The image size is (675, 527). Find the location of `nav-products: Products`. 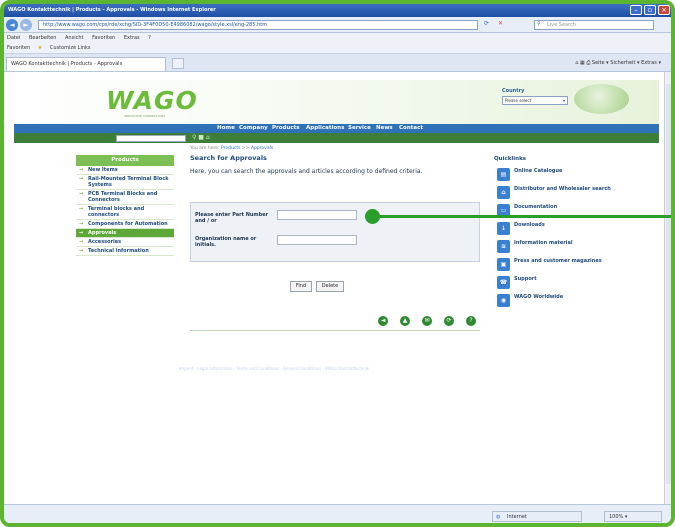

nav-products: Products is located at coordinates (286, 128).